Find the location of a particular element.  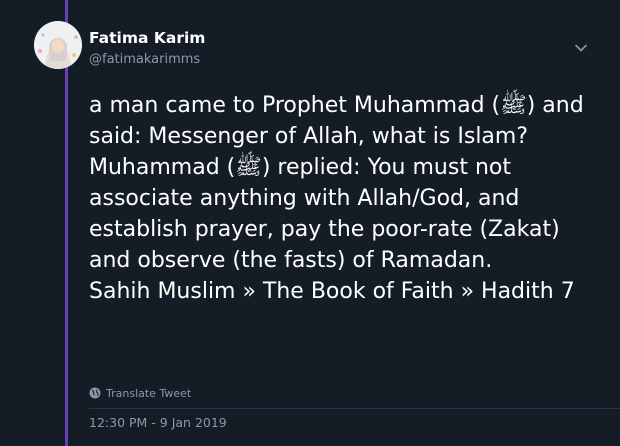

divider is located at coordinates (354, 408).